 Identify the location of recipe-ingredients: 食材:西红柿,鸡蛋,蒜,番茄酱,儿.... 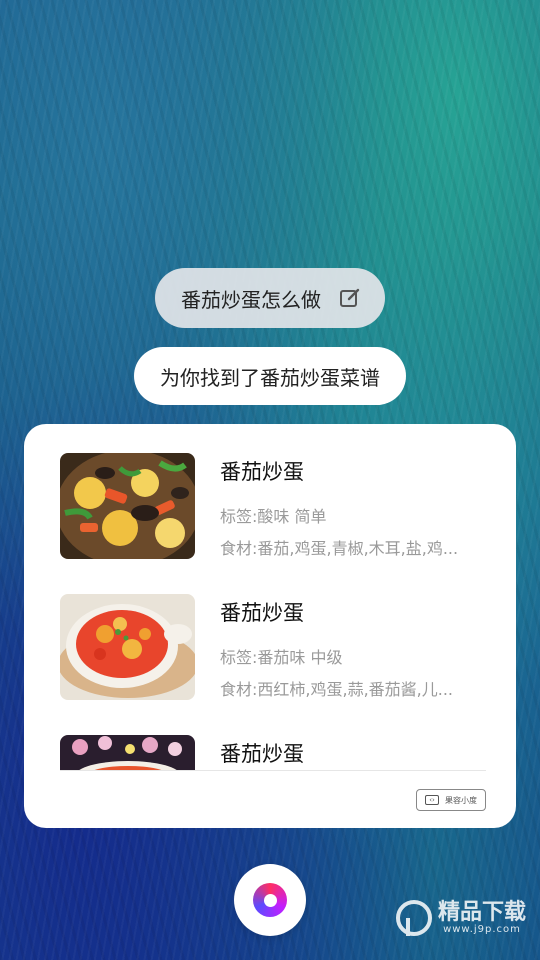
(336, 689).